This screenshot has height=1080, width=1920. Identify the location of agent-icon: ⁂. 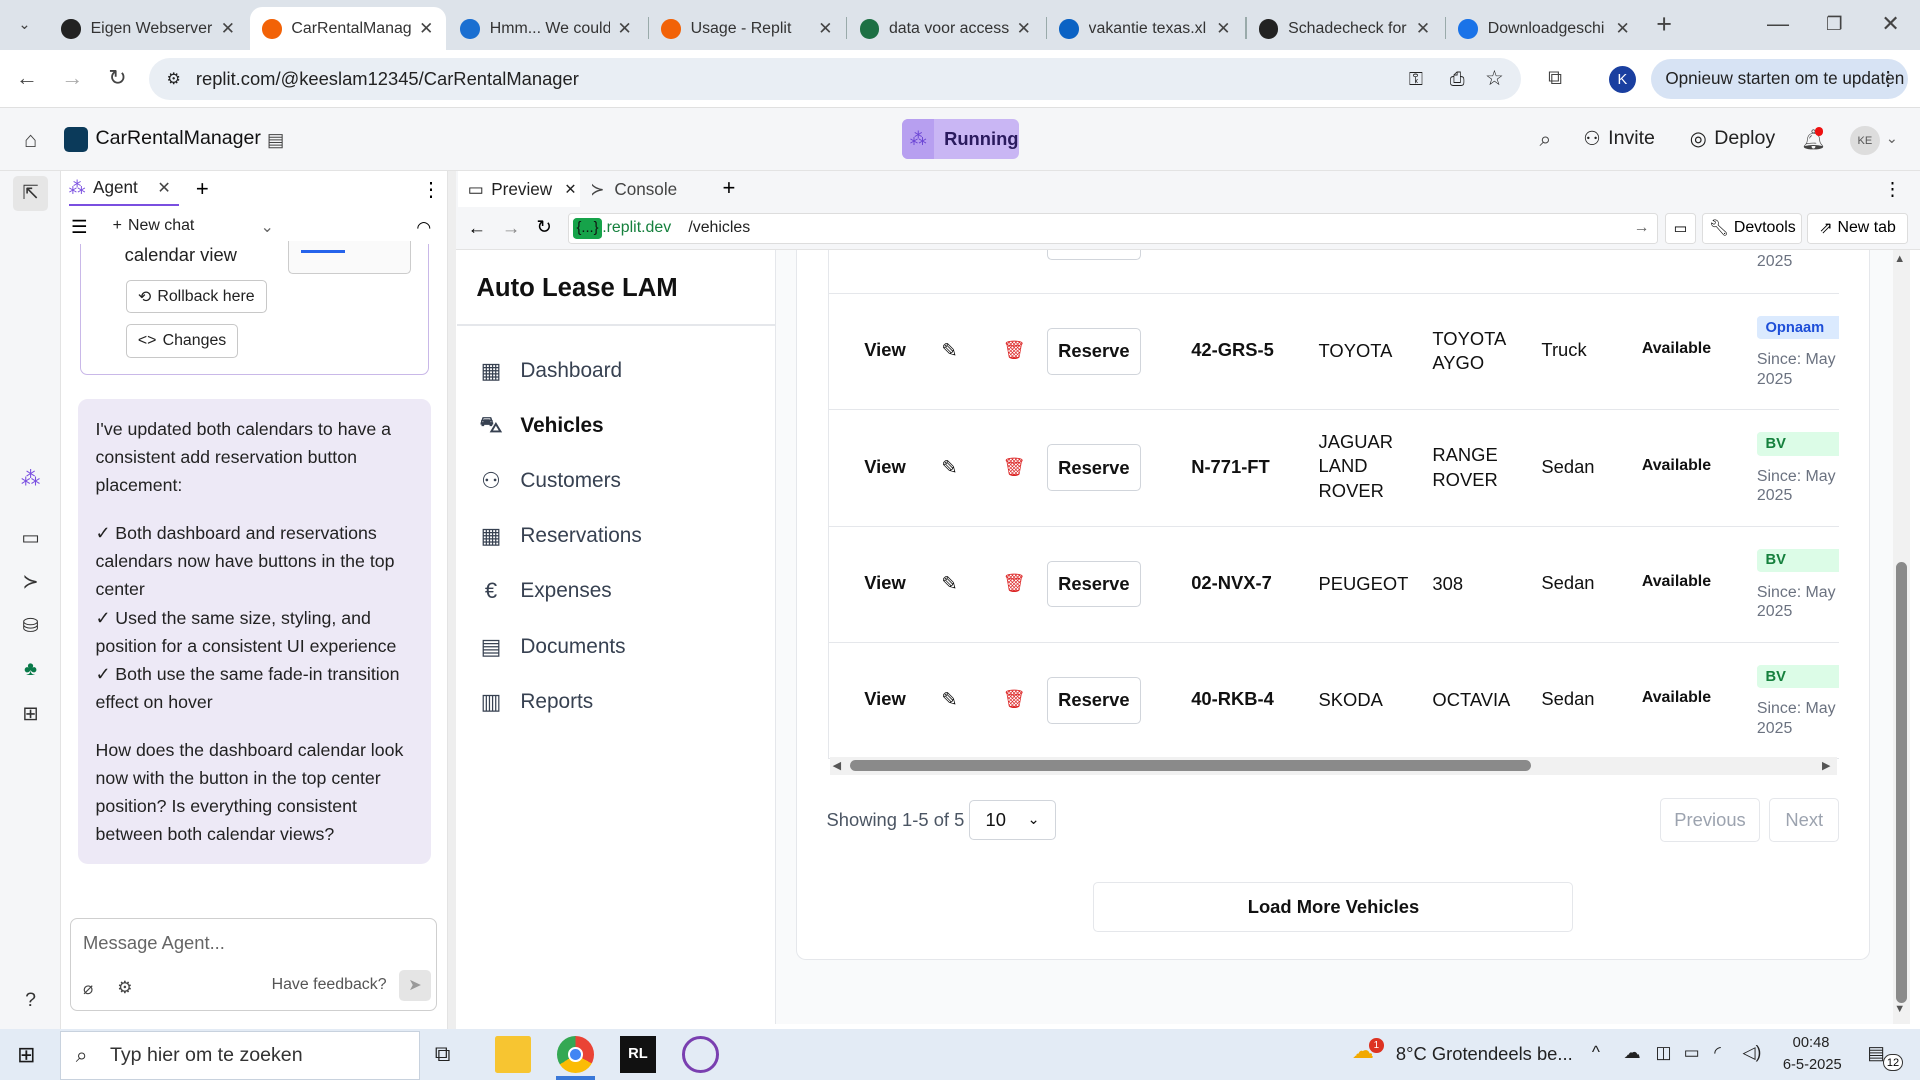
(30, 478).